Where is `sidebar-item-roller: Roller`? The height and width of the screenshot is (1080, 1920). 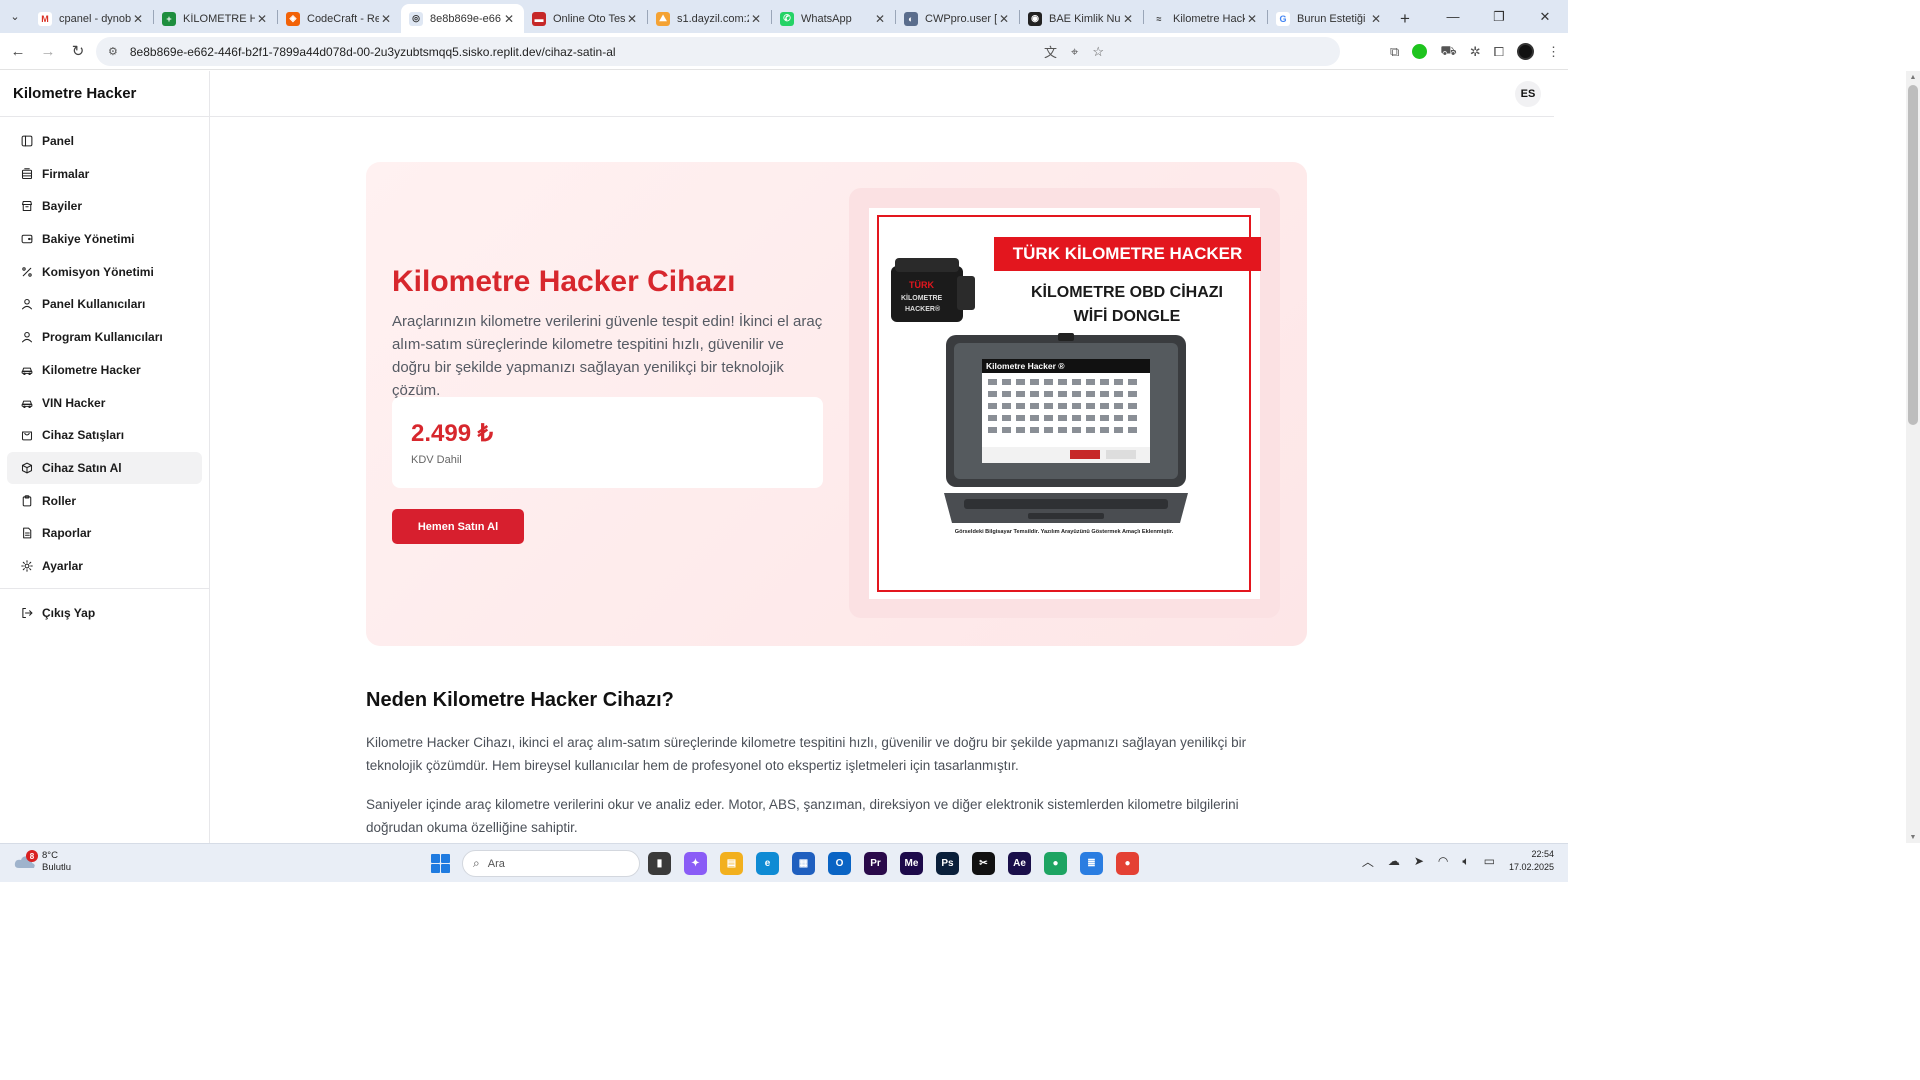 sidebar-item-roller: Roller is located at coordinates (104, 501).